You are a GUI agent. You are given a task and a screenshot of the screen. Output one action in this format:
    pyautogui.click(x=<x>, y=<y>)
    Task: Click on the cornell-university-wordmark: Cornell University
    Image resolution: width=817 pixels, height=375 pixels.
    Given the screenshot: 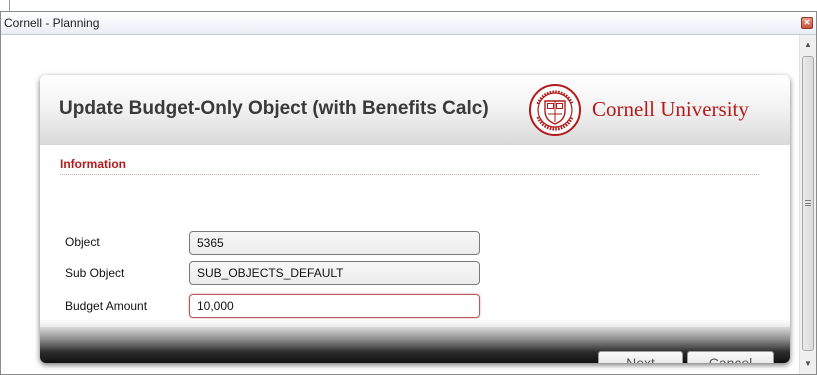 What is the action you would take?
    pyautogui.click(x=670, y=109)
    